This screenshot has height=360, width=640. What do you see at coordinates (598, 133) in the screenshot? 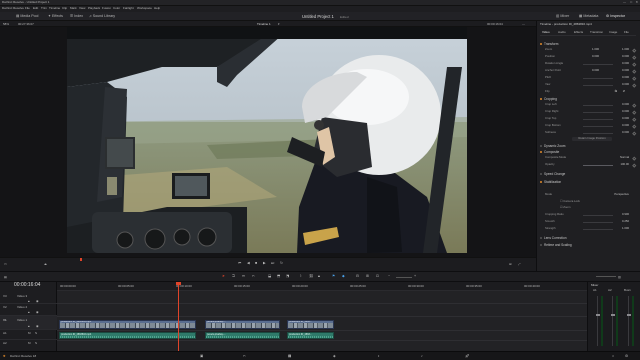
I see `softness-slider` at bounding box center [598, 133].